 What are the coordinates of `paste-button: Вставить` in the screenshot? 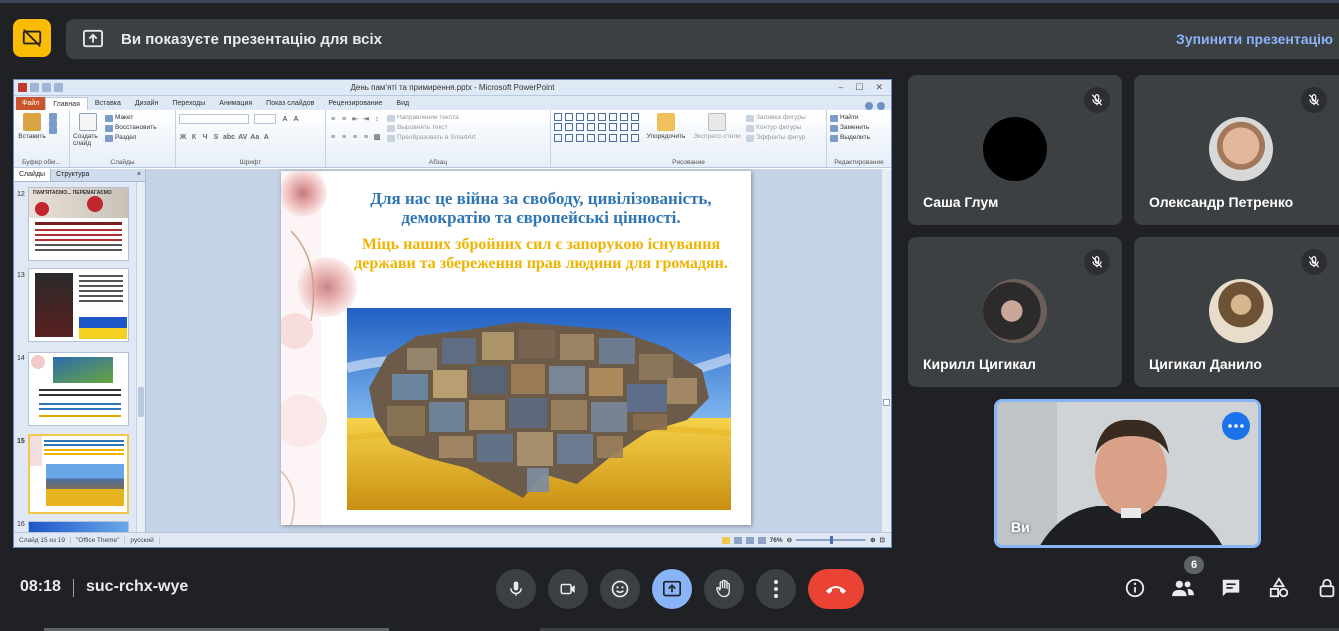 It's located at (32, 126).